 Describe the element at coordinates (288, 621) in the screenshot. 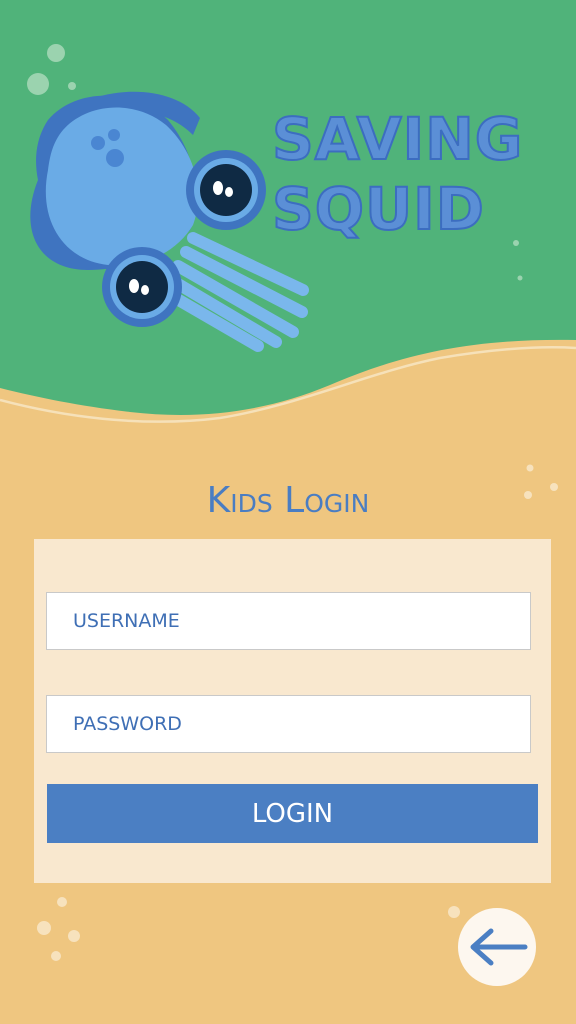

I see `username-input` at that location.